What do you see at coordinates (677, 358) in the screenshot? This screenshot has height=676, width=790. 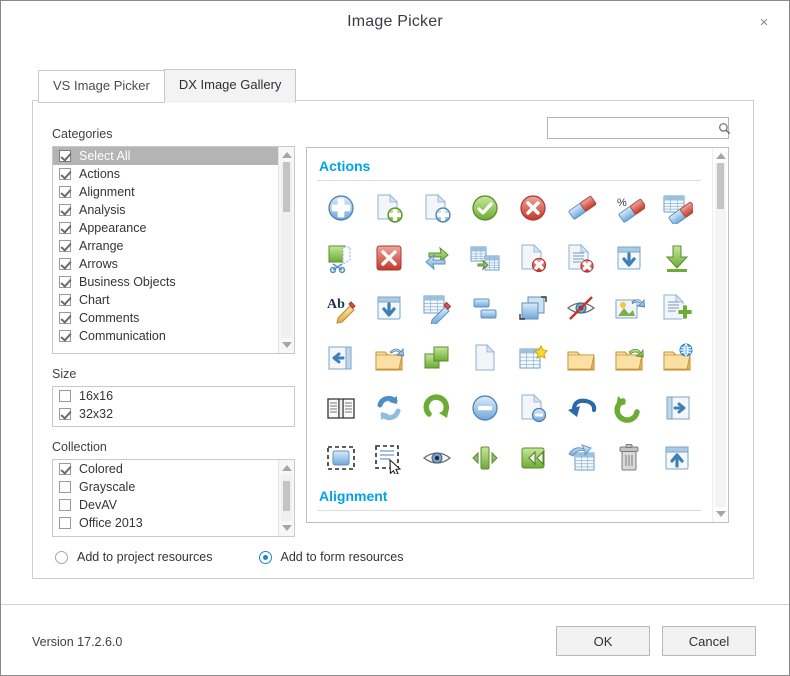 I see `open-folder-web-icon` at bounding box center [677, 358].